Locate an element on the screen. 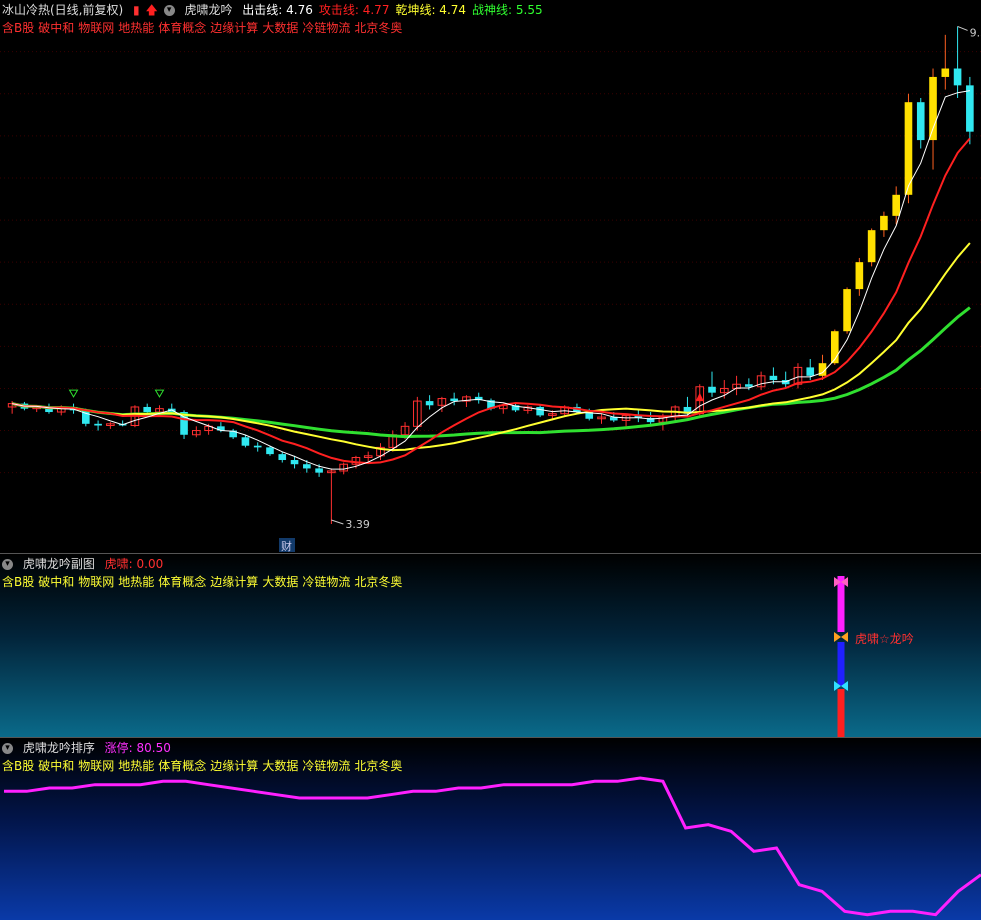  sub2-value: 涨停: 80.50 is located at coordinates (137, 748).